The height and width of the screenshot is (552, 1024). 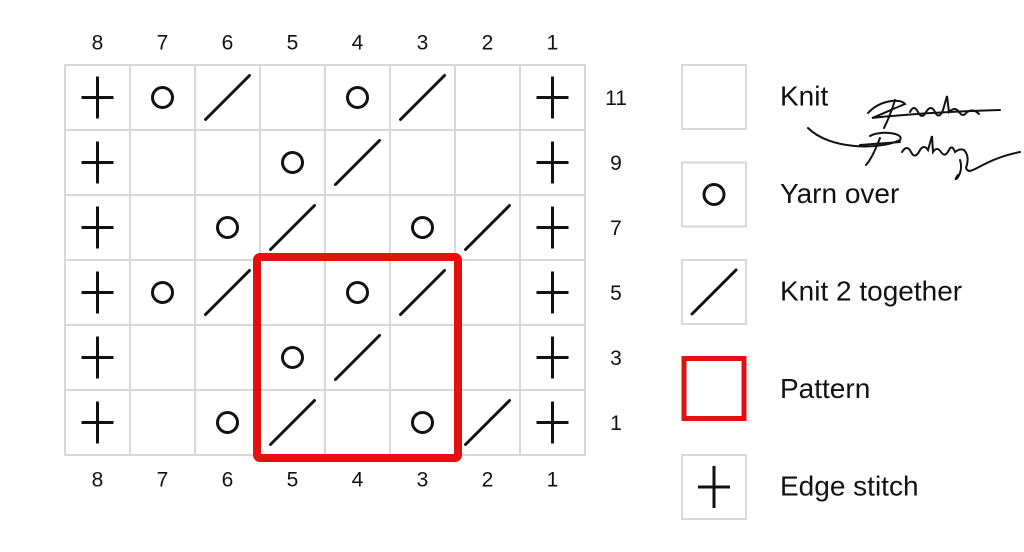 What do you see at coordinates (849, 485) in the screenshot?
I see `legend-label: Edge stitch` at bounding box center [849, 485].